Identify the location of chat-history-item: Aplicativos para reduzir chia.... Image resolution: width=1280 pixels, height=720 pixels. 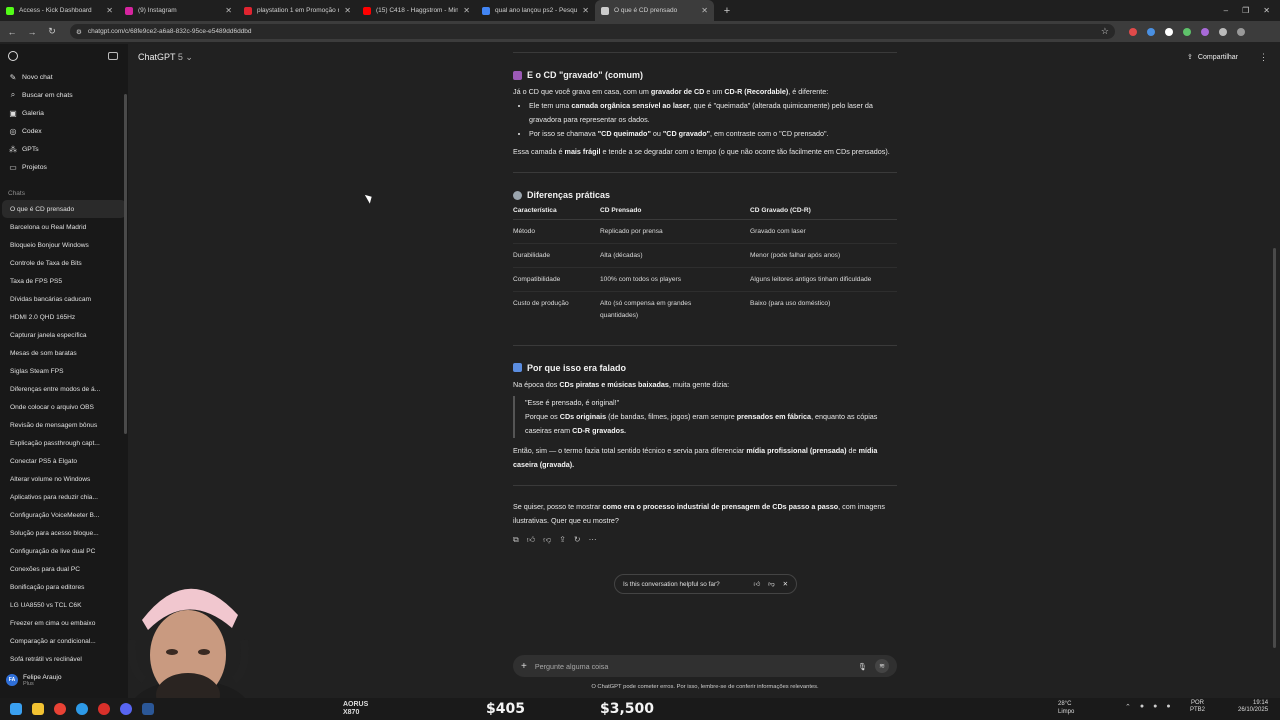
(64, 497).